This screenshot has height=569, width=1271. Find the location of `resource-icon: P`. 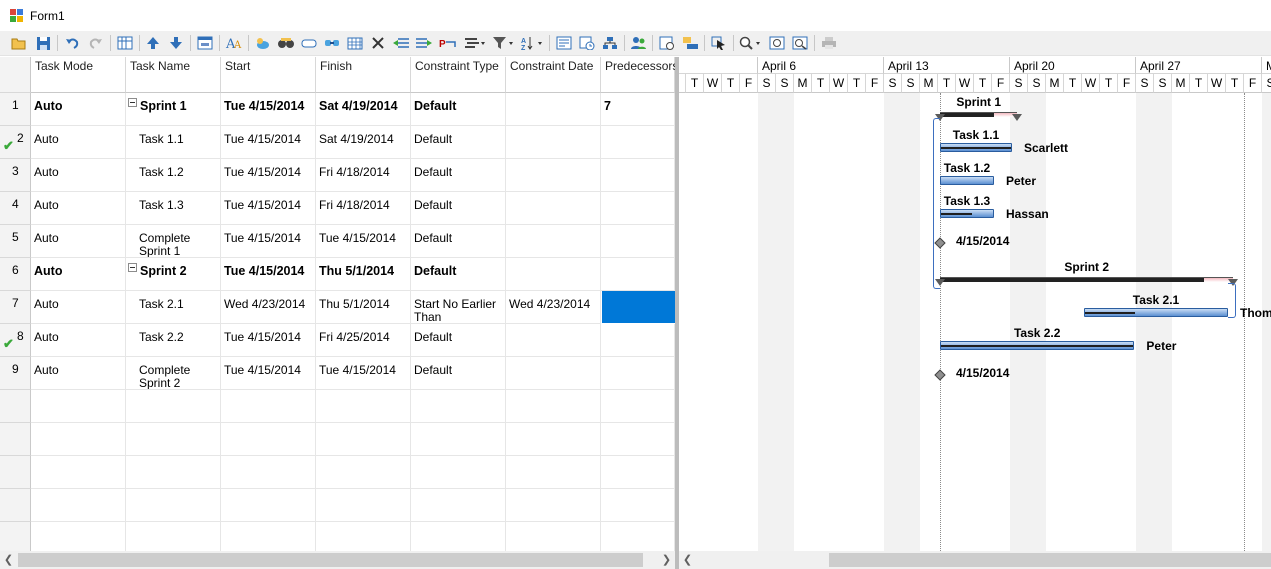

resource-icon: P is located at coordinates (447, 43).